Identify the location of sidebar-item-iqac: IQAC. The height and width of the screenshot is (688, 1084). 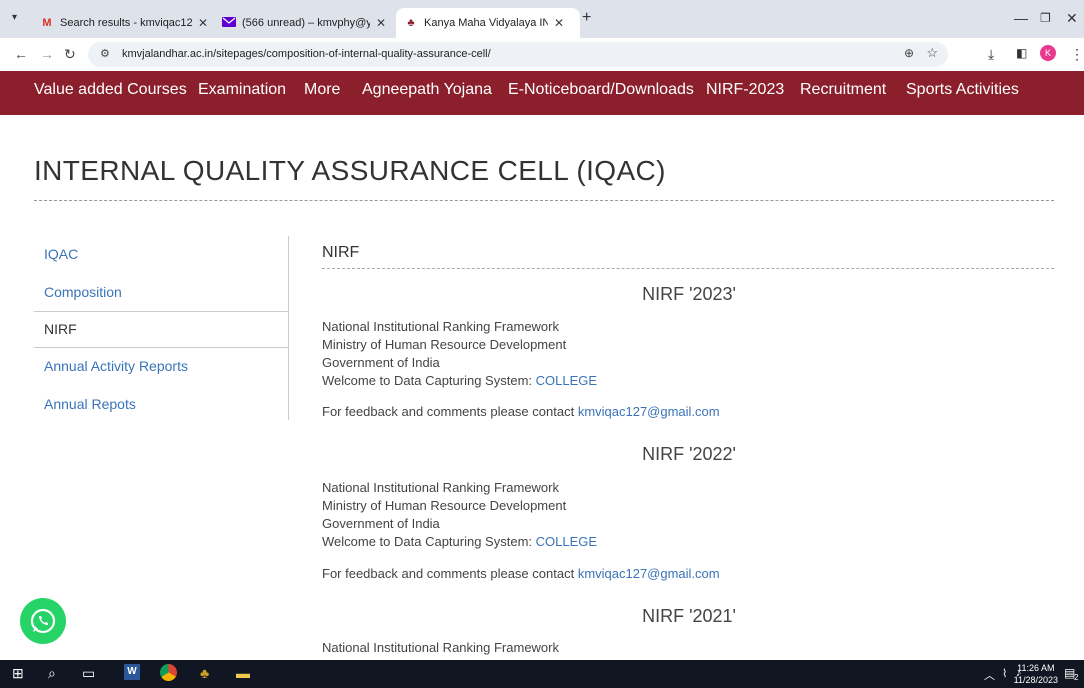
(61, 254).